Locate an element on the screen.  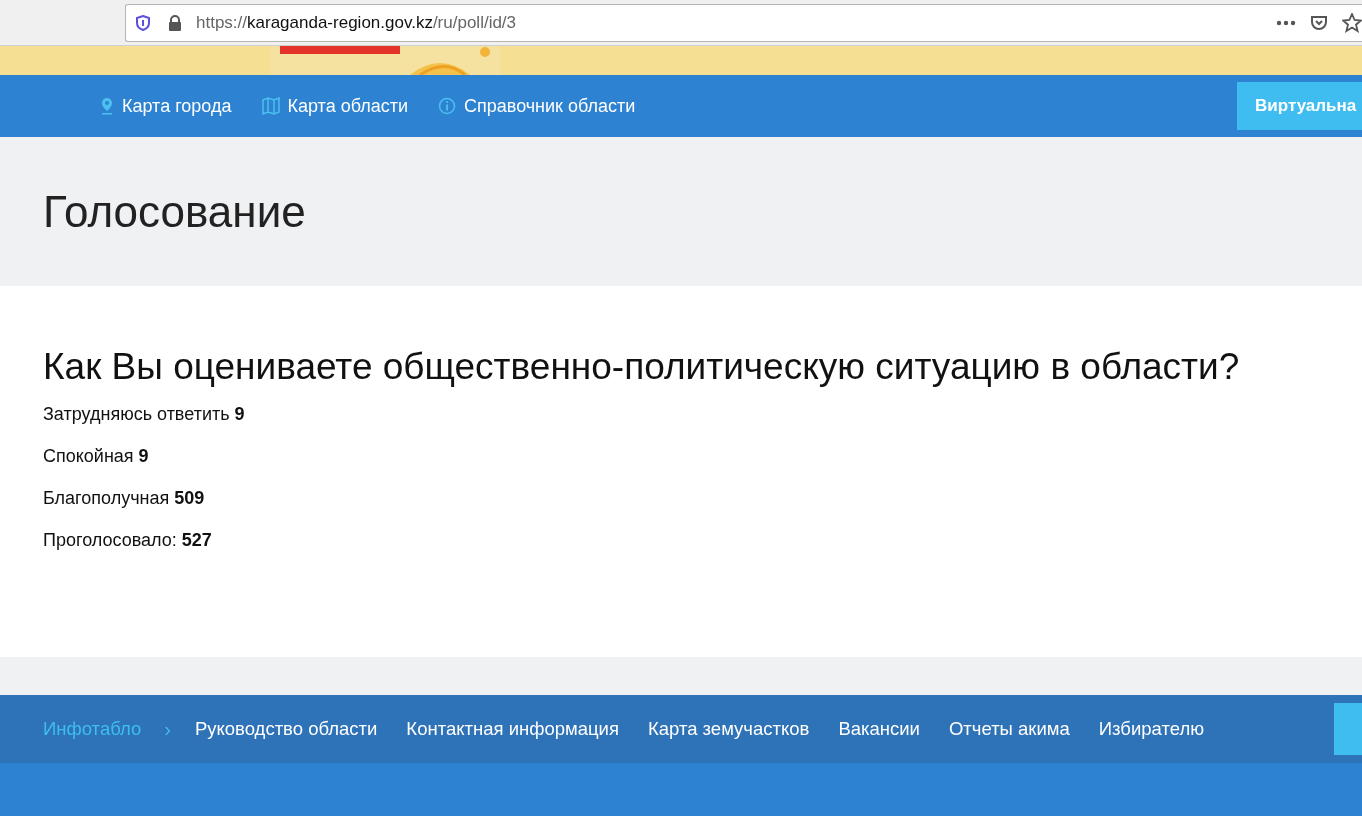
url-text: https://karaganda-region.gov.kz/ru/poll/id/3 is located at coordinates (356, 22).